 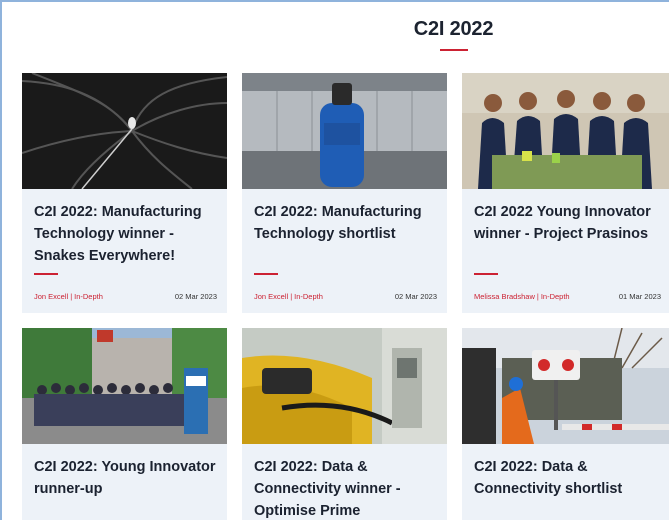 What do you see at coordinates (453, 50) in the screenshot?
I see `title-underline` at bounding box center [453, 50].